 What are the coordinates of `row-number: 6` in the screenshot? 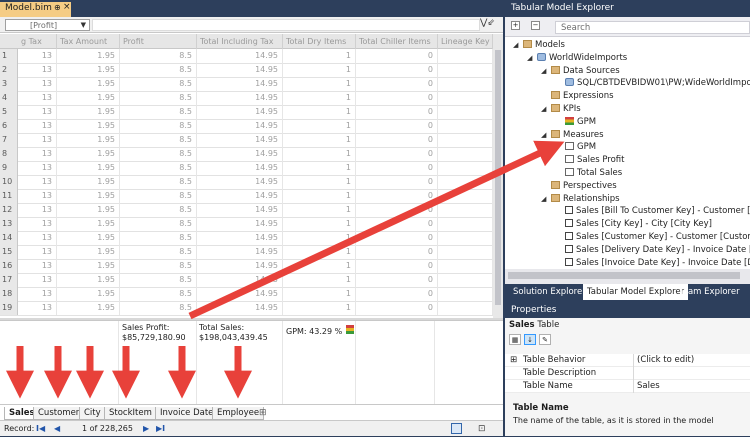 It's located at (9, 126).